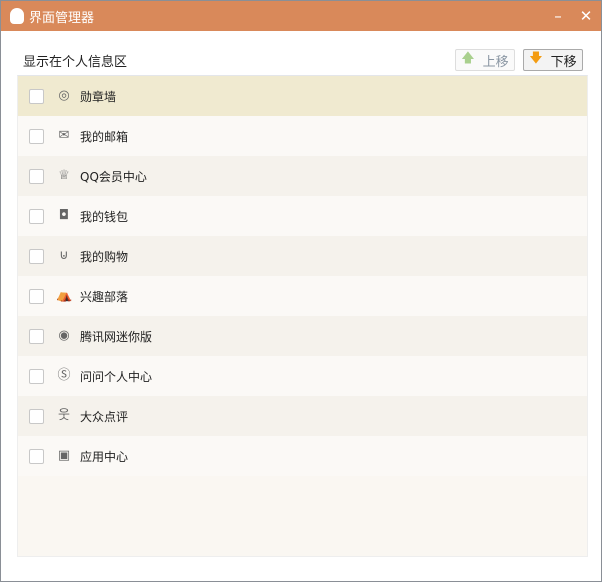 The height and width of the screenshot is (582, 602). What do you see at coordinates (116, 336) in the screenshot?
I see `item-label: 腾讯网迷你版` at bounding box center [116, 336].